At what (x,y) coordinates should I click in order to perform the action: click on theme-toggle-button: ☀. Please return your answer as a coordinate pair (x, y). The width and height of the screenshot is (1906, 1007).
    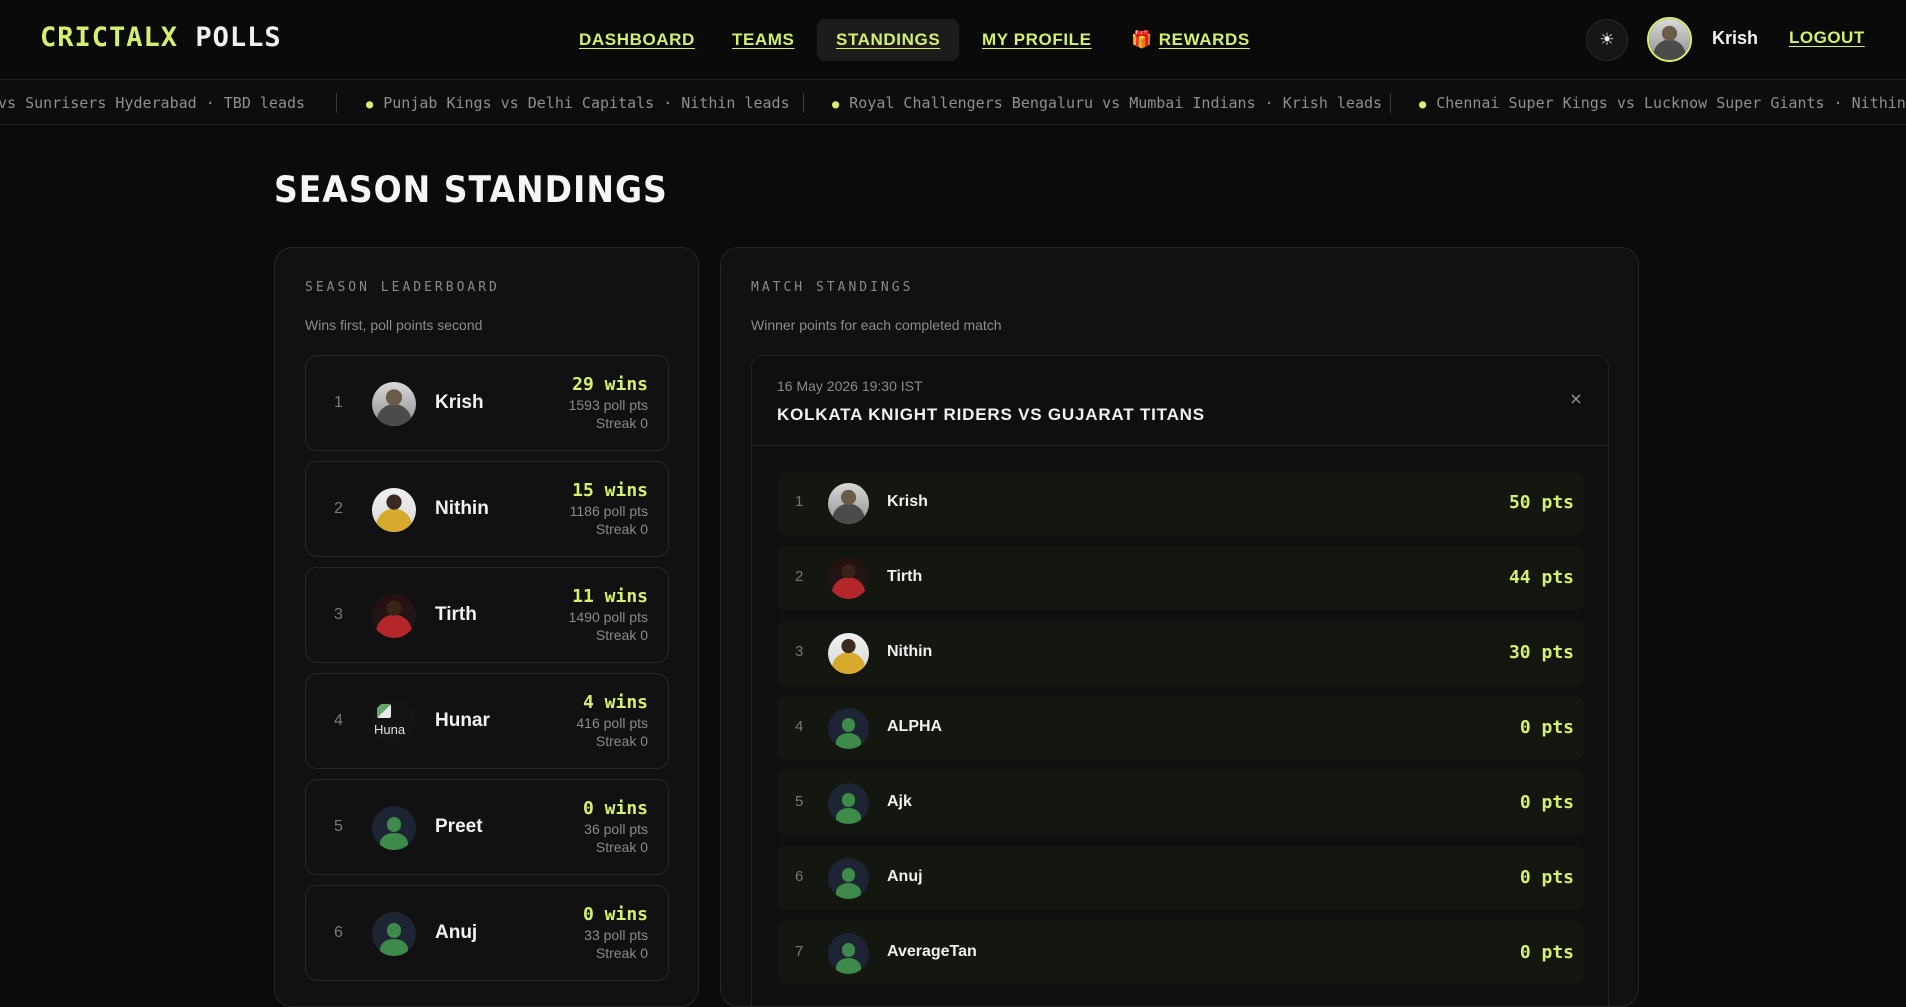
    Looking at the image, I should click on (1607, 40).